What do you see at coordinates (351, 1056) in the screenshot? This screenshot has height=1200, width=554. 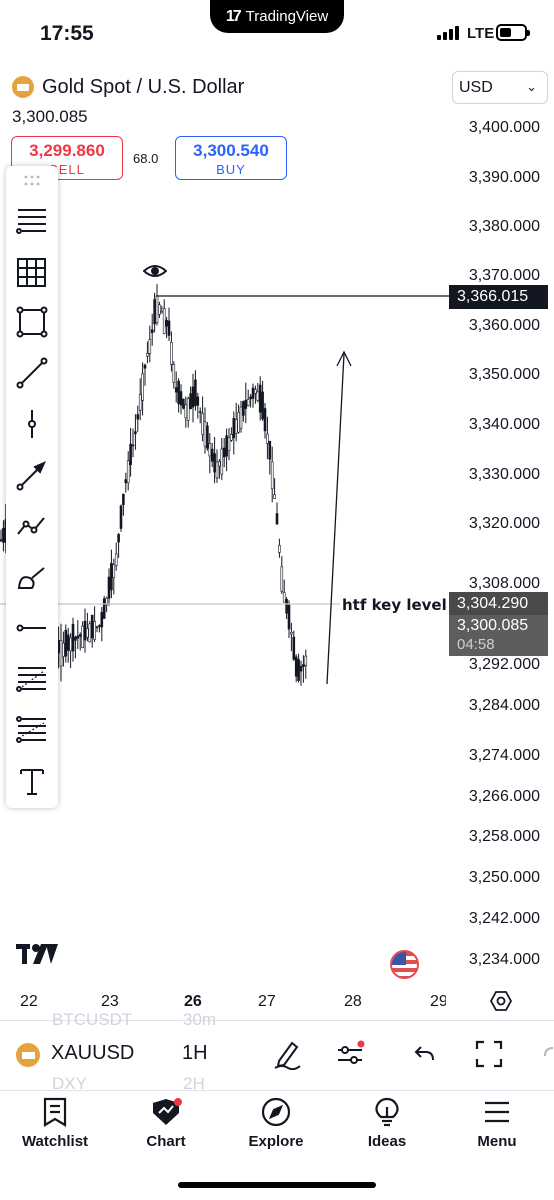 I see `indicators-icon` at bounding box center [351, 1056].